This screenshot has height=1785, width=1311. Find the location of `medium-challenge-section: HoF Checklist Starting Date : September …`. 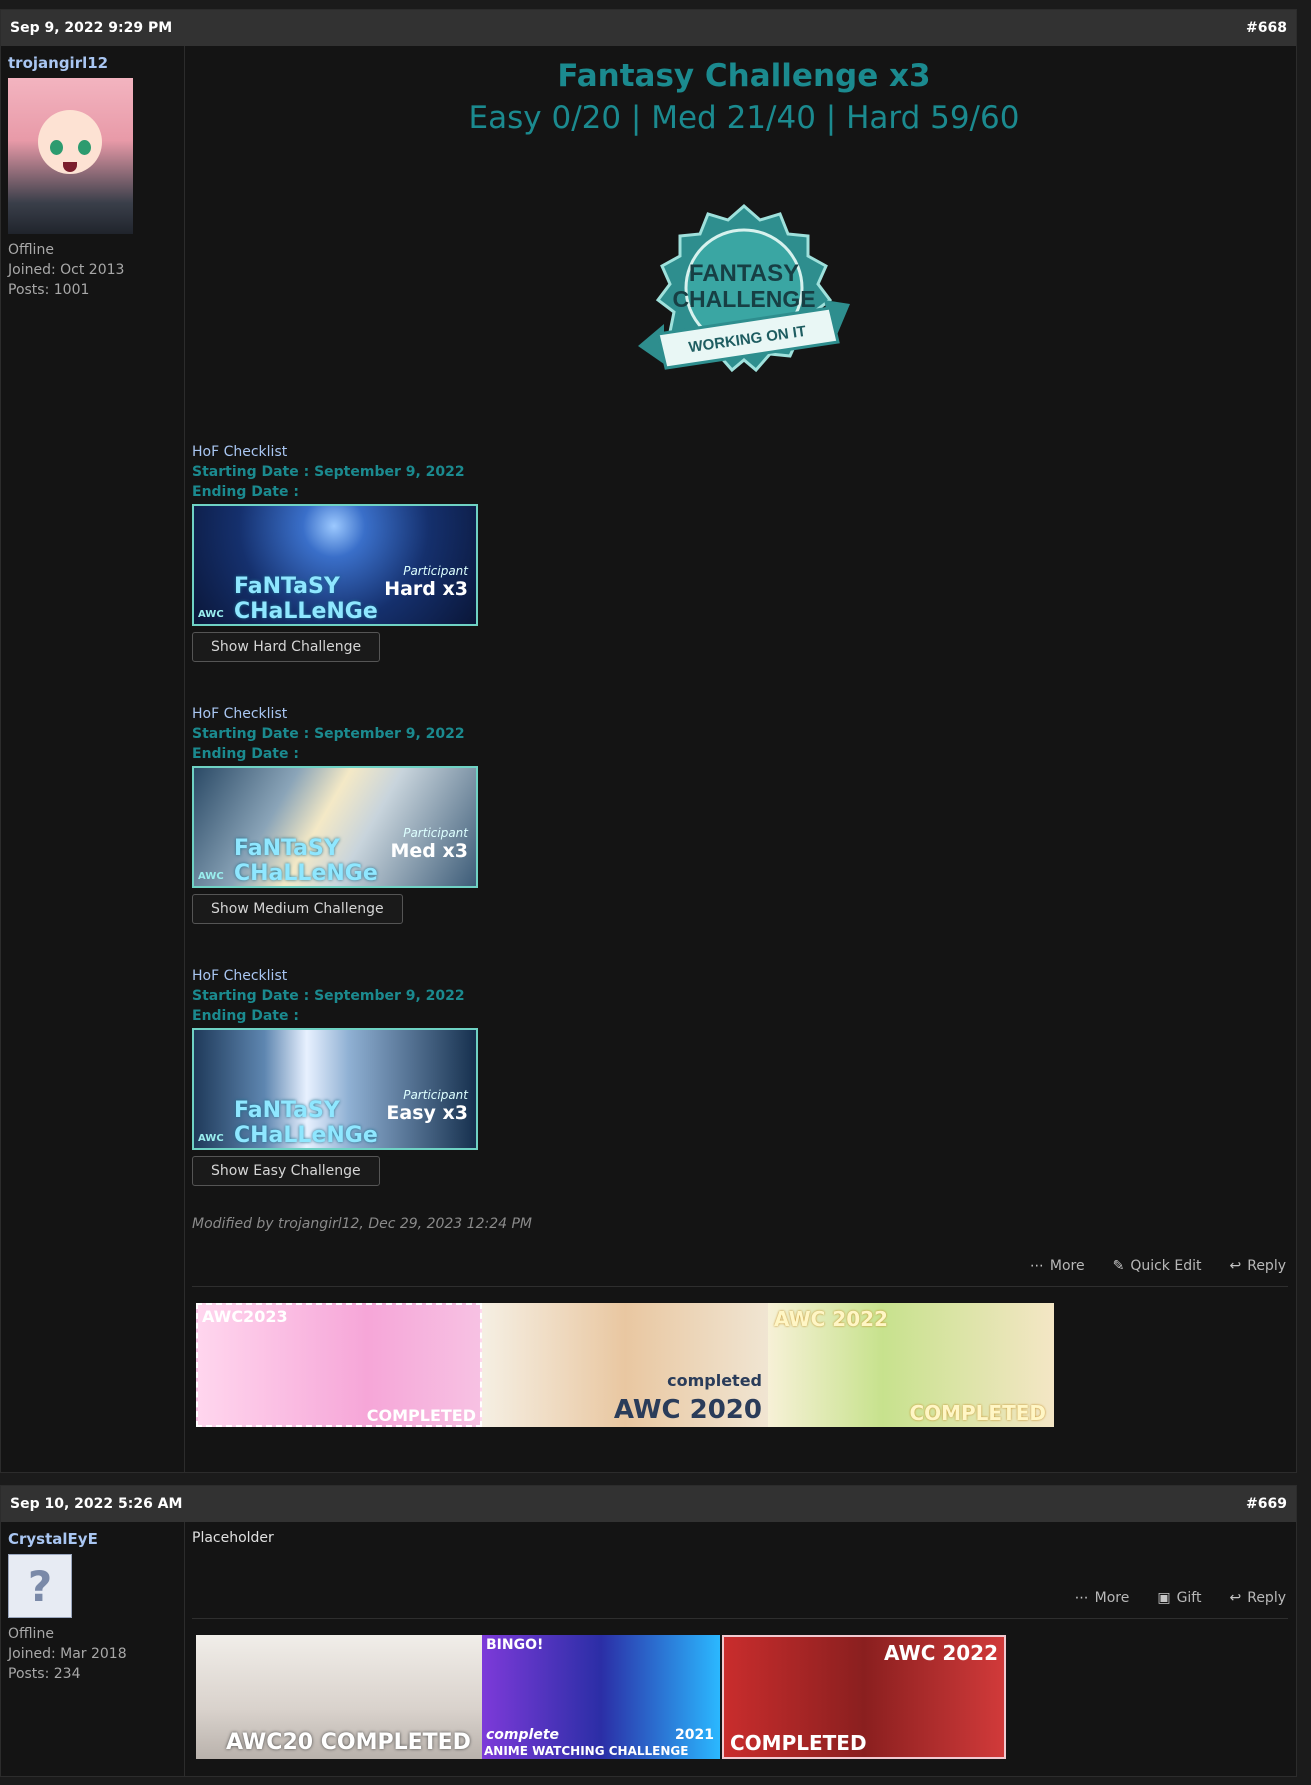

medium-challenge-section: HoF Checklist Starting Date : September … is located at coordinates (744, 814).